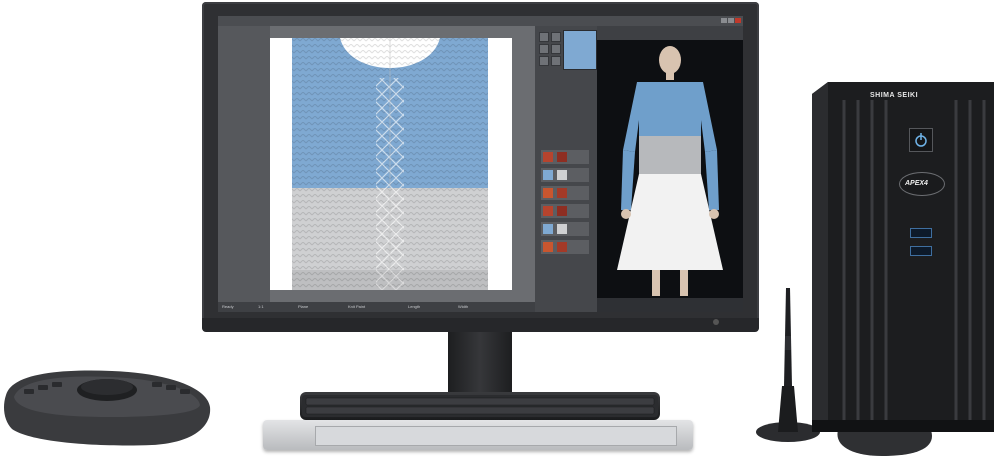  Describe the element at coordinates (731, 20) in the screenshot. I see `maximize-button` at that location.